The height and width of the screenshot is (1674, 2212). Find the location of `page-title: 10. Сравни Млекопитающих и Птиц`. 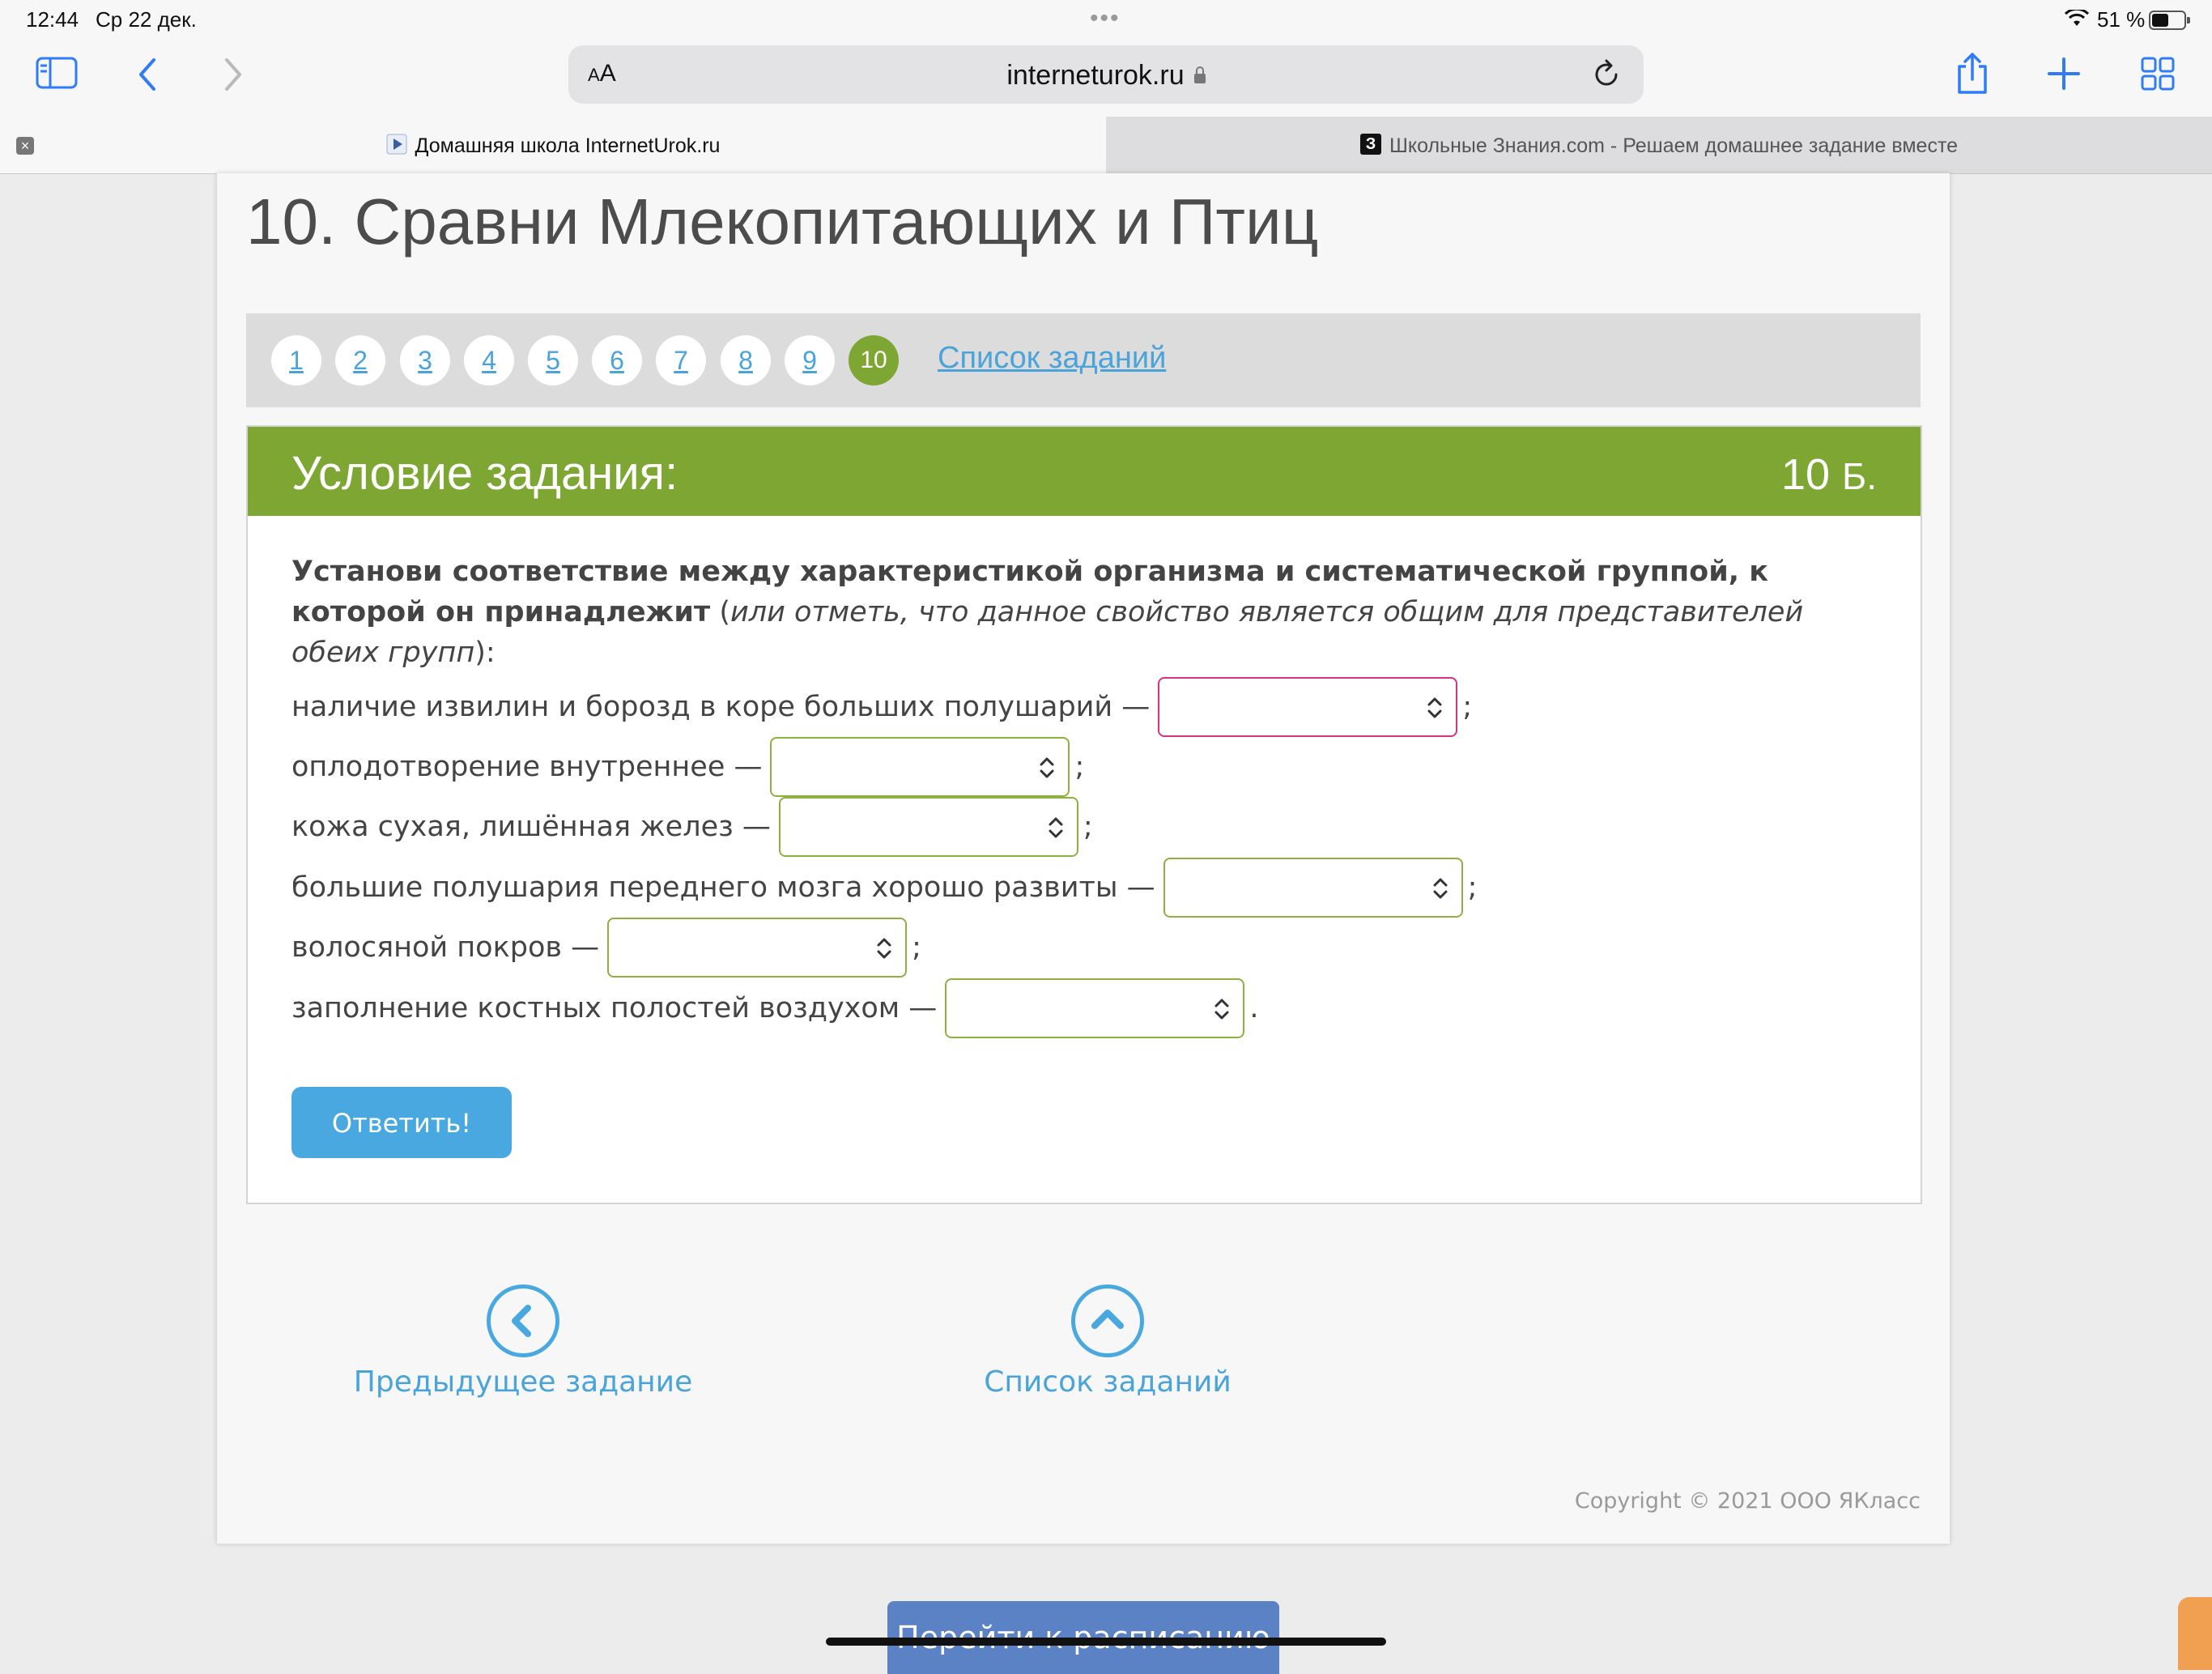

page-title: 10. Сравни Млекопитающих и Птиц is located at coordinates (783, 221).